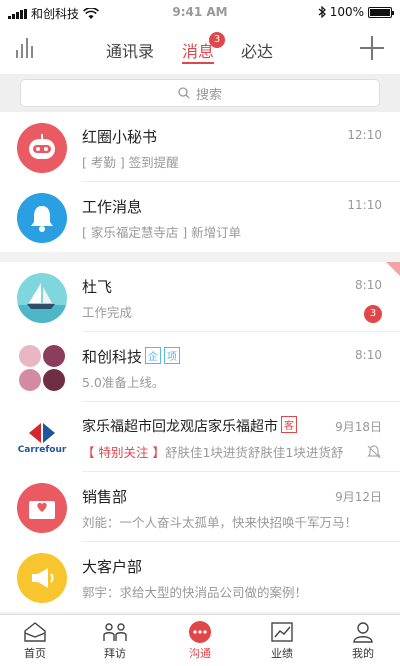  What do you see at coordinates (195, 592) in the screenshot?
I see `item-subtitle: 郭宇：求给大型的快消品公司做的案例！` at bounding box center [195, 592].